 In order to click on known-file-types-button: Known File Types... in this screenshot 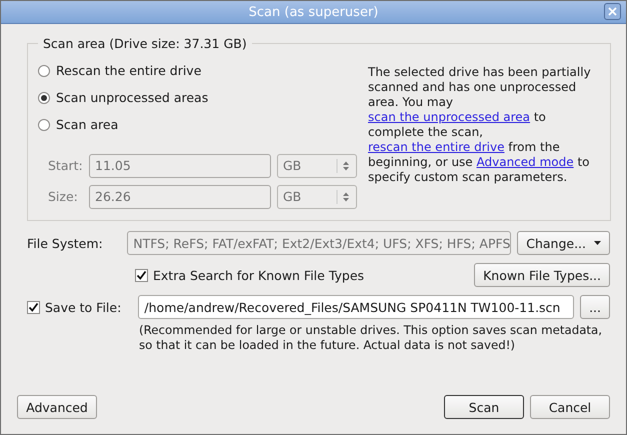, I will do `click(542, 275)`.